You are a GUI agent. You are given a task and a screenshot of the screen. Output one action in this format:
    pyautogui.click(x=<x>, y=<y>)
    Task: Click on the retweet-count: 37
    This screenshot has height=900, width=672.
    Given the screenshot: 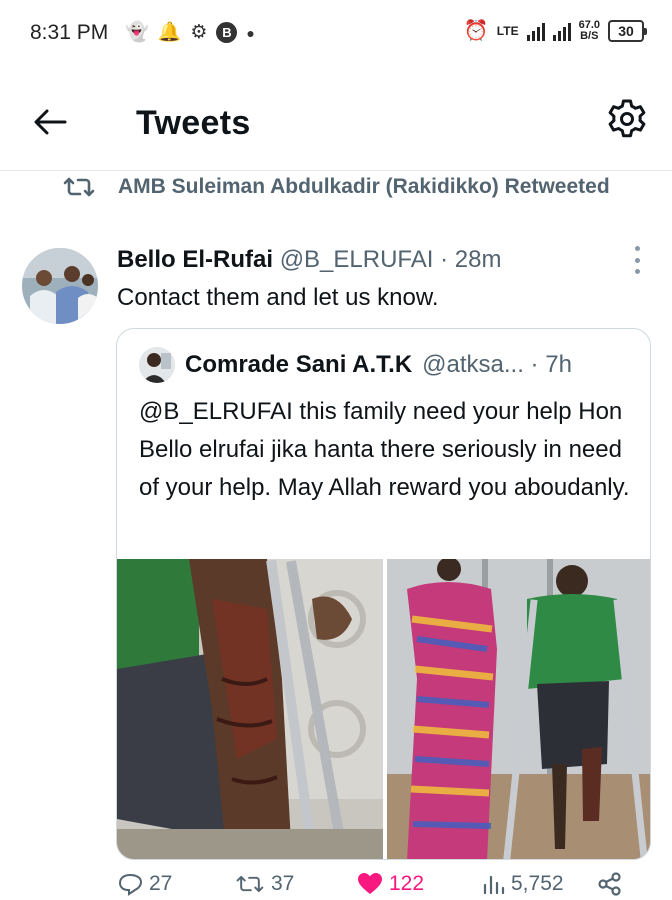 What is the action you would take?
    pyautogui.click(x=283, y=883)
    